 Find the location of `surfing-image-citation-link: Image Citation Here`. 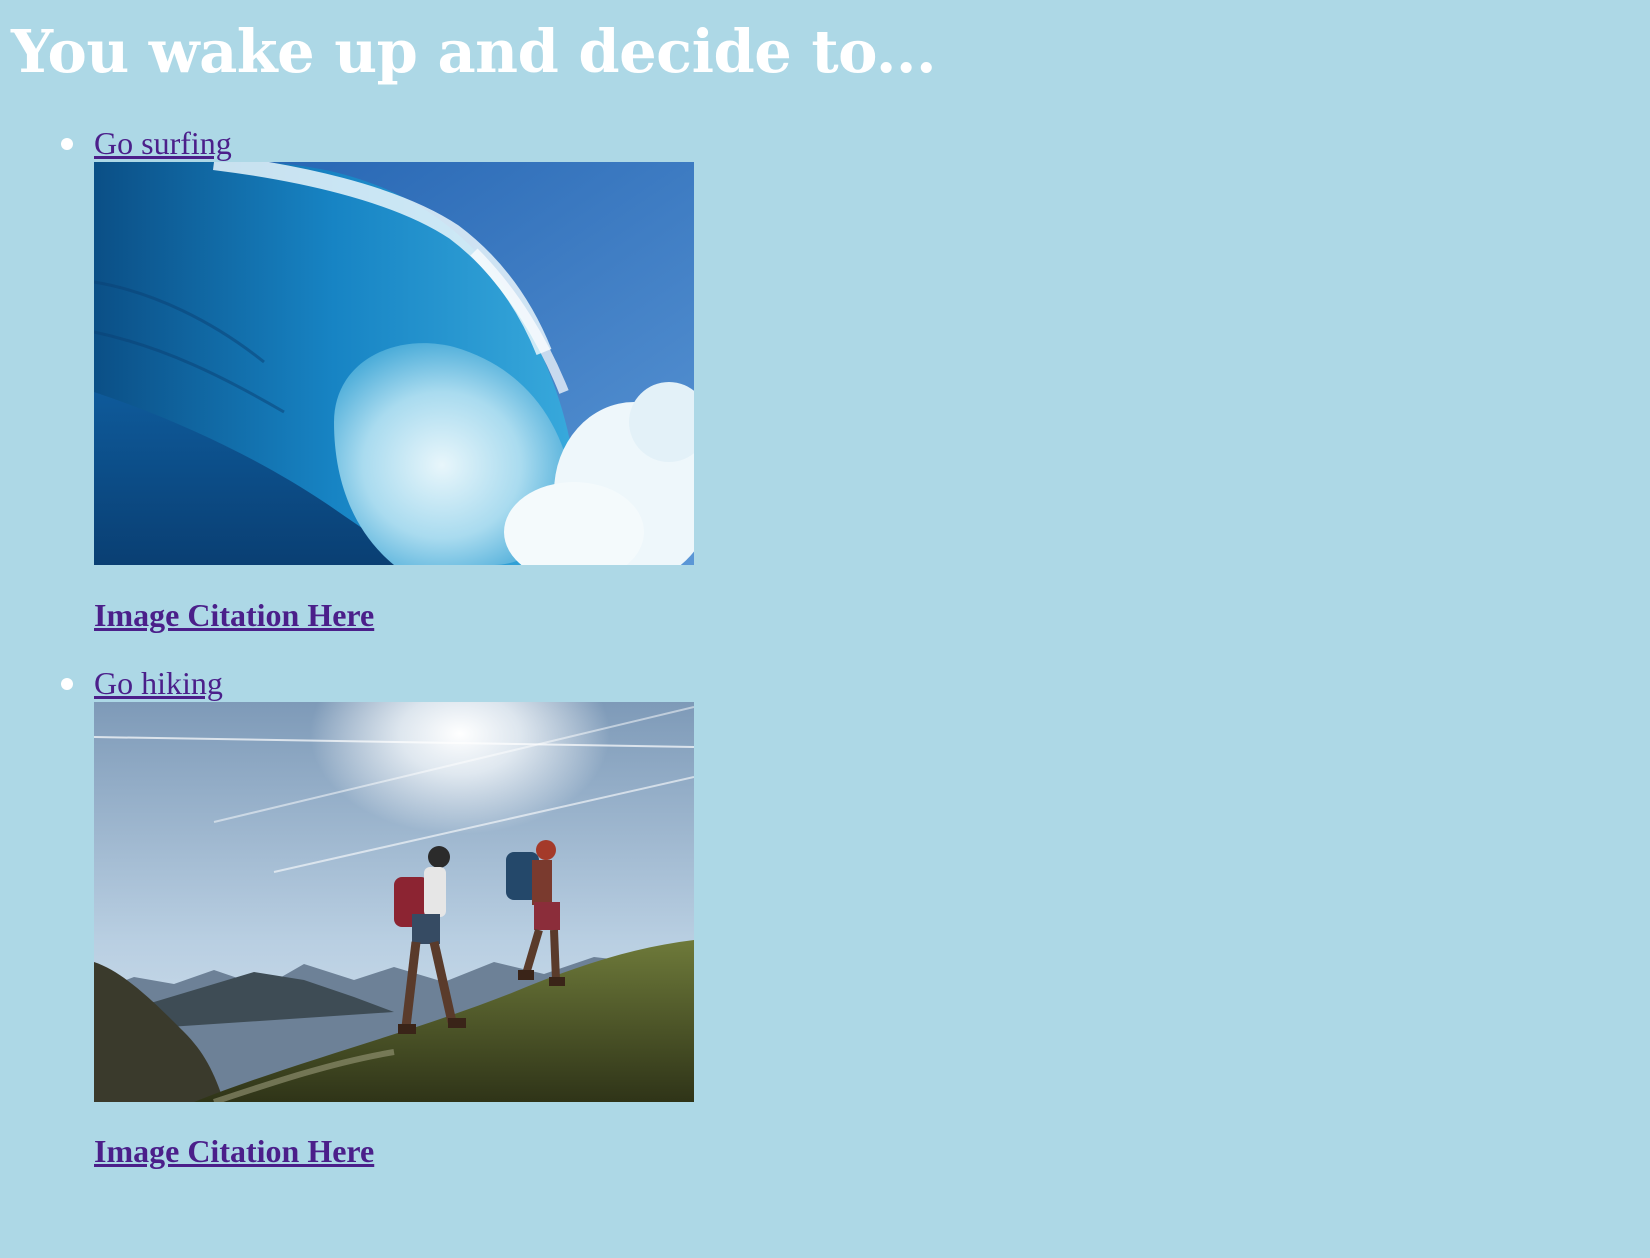

surfing-image-citation-link: Image Citation Here is located at coordinates (234, 615).